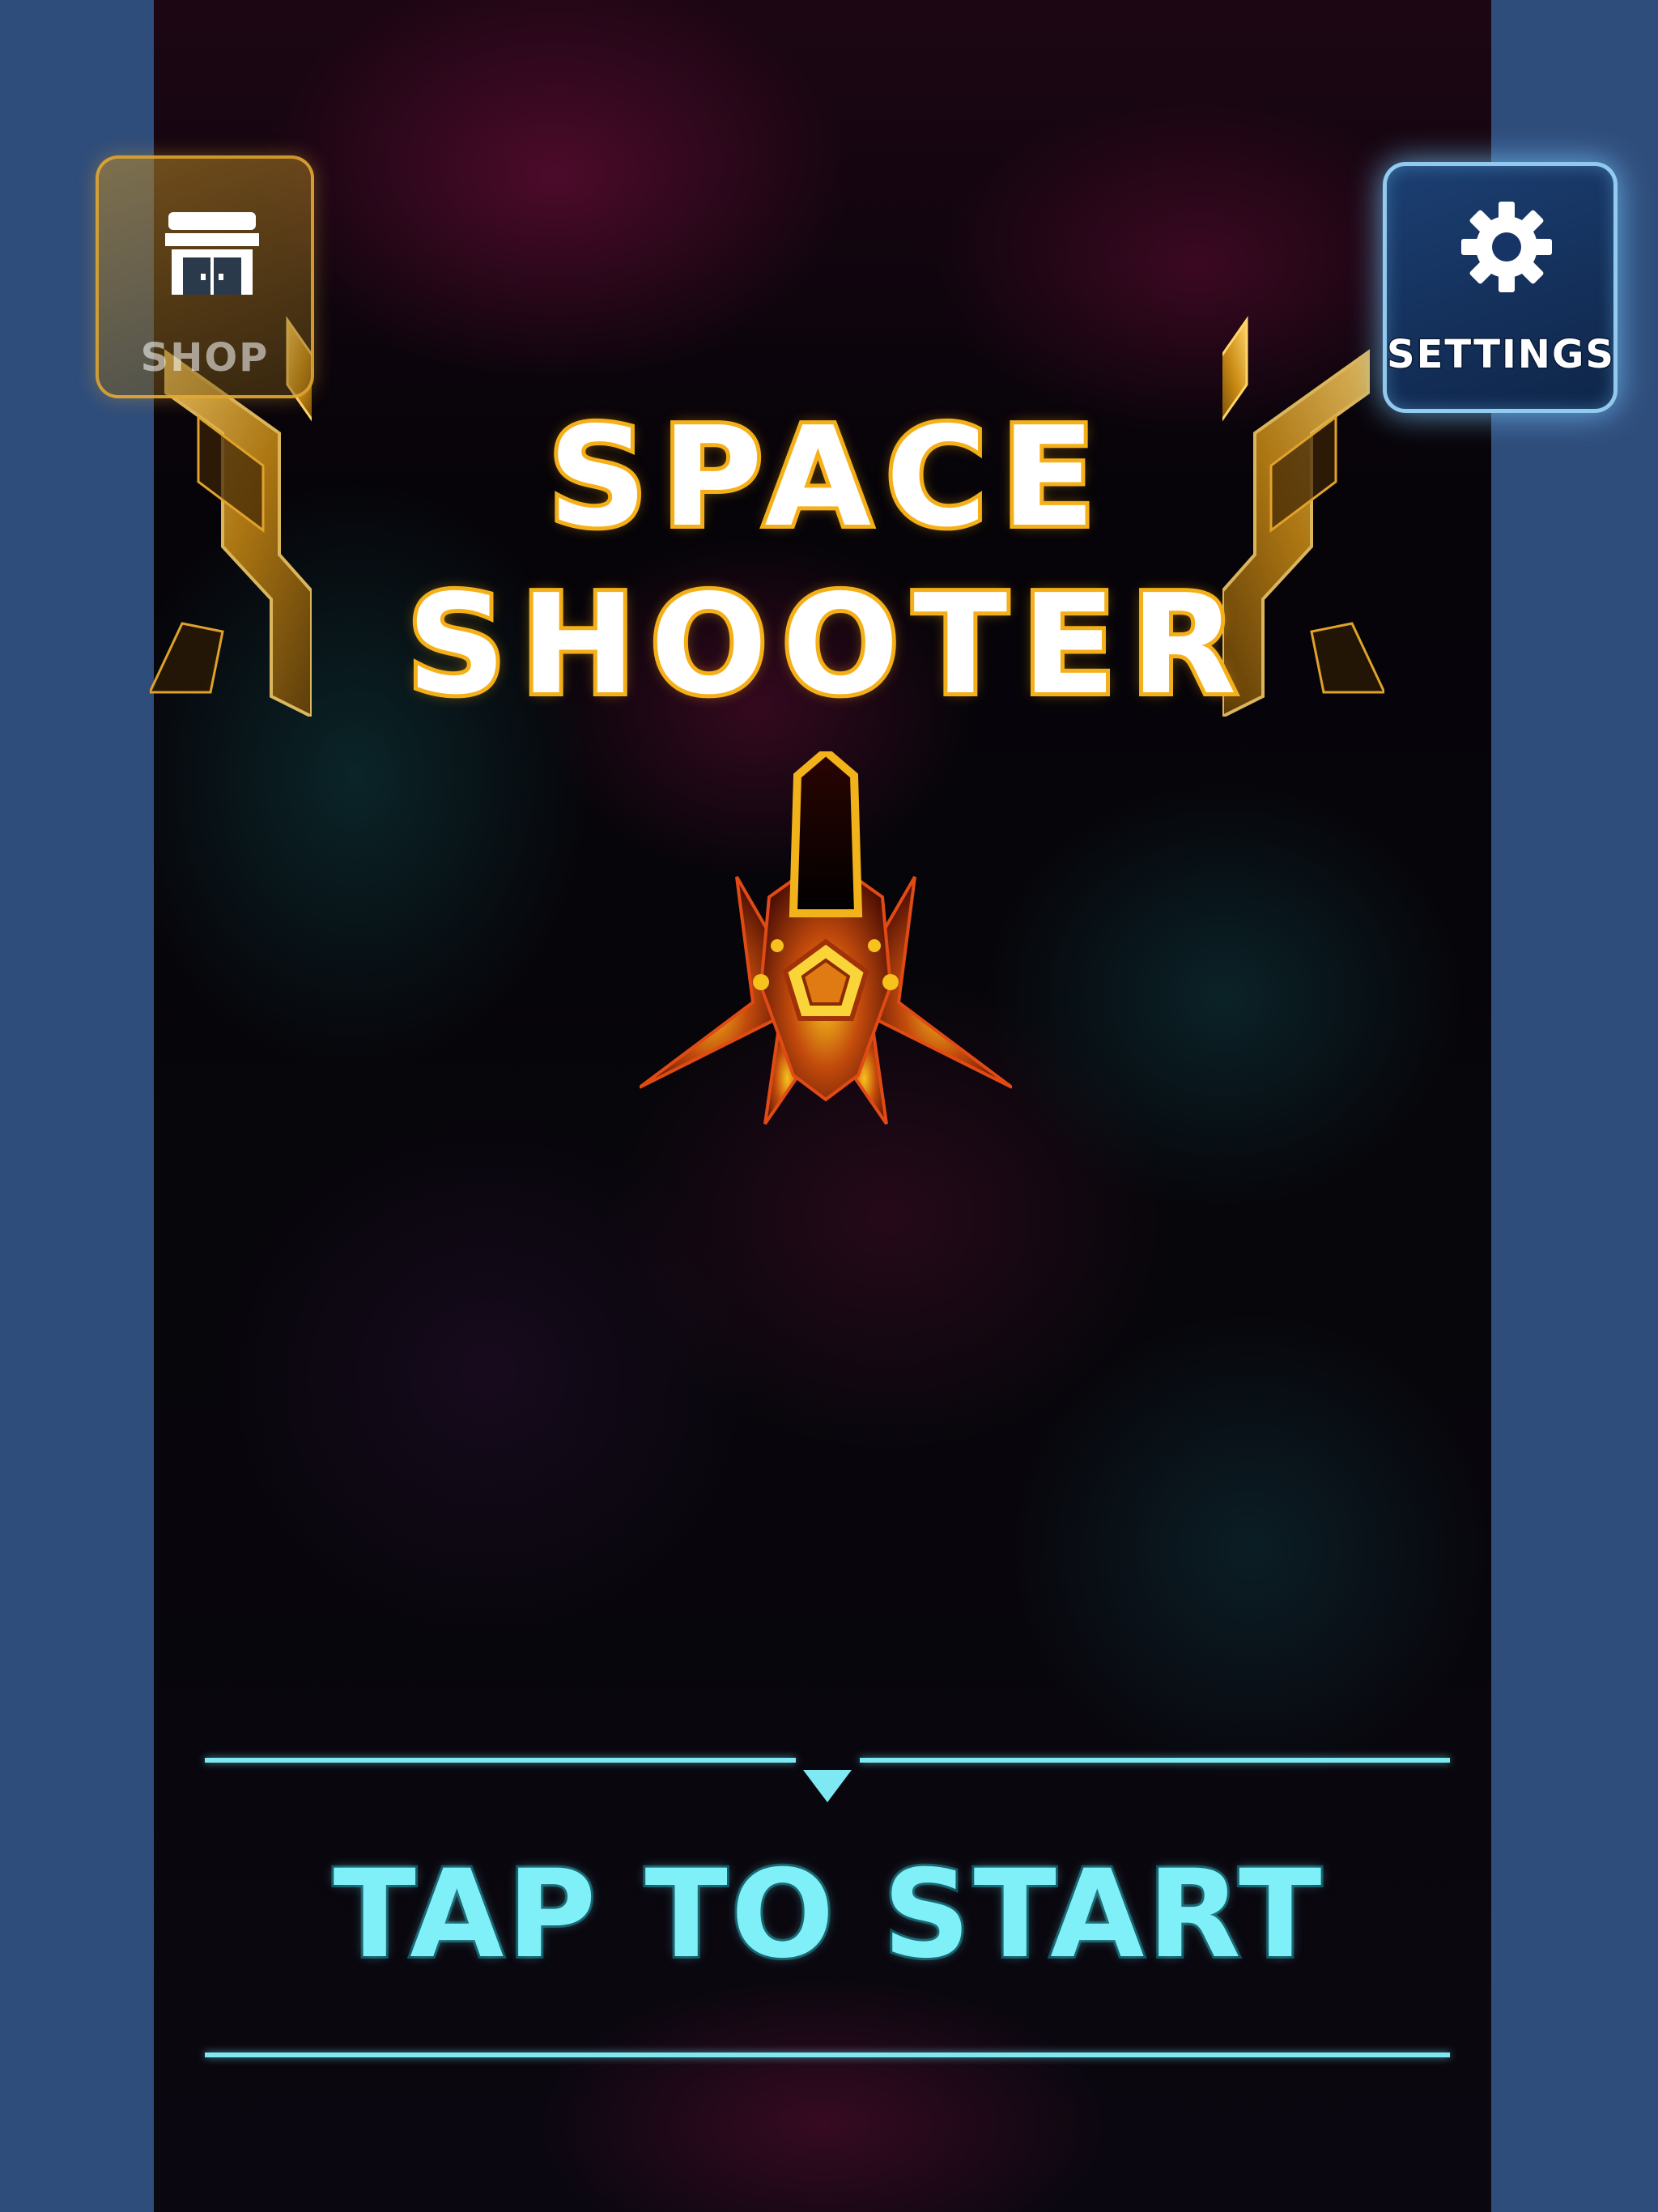 The height and width of the screenshot is (2212, 1658). I want to click on tap-to-start-label: TAP TO START, so click(829, 1915).